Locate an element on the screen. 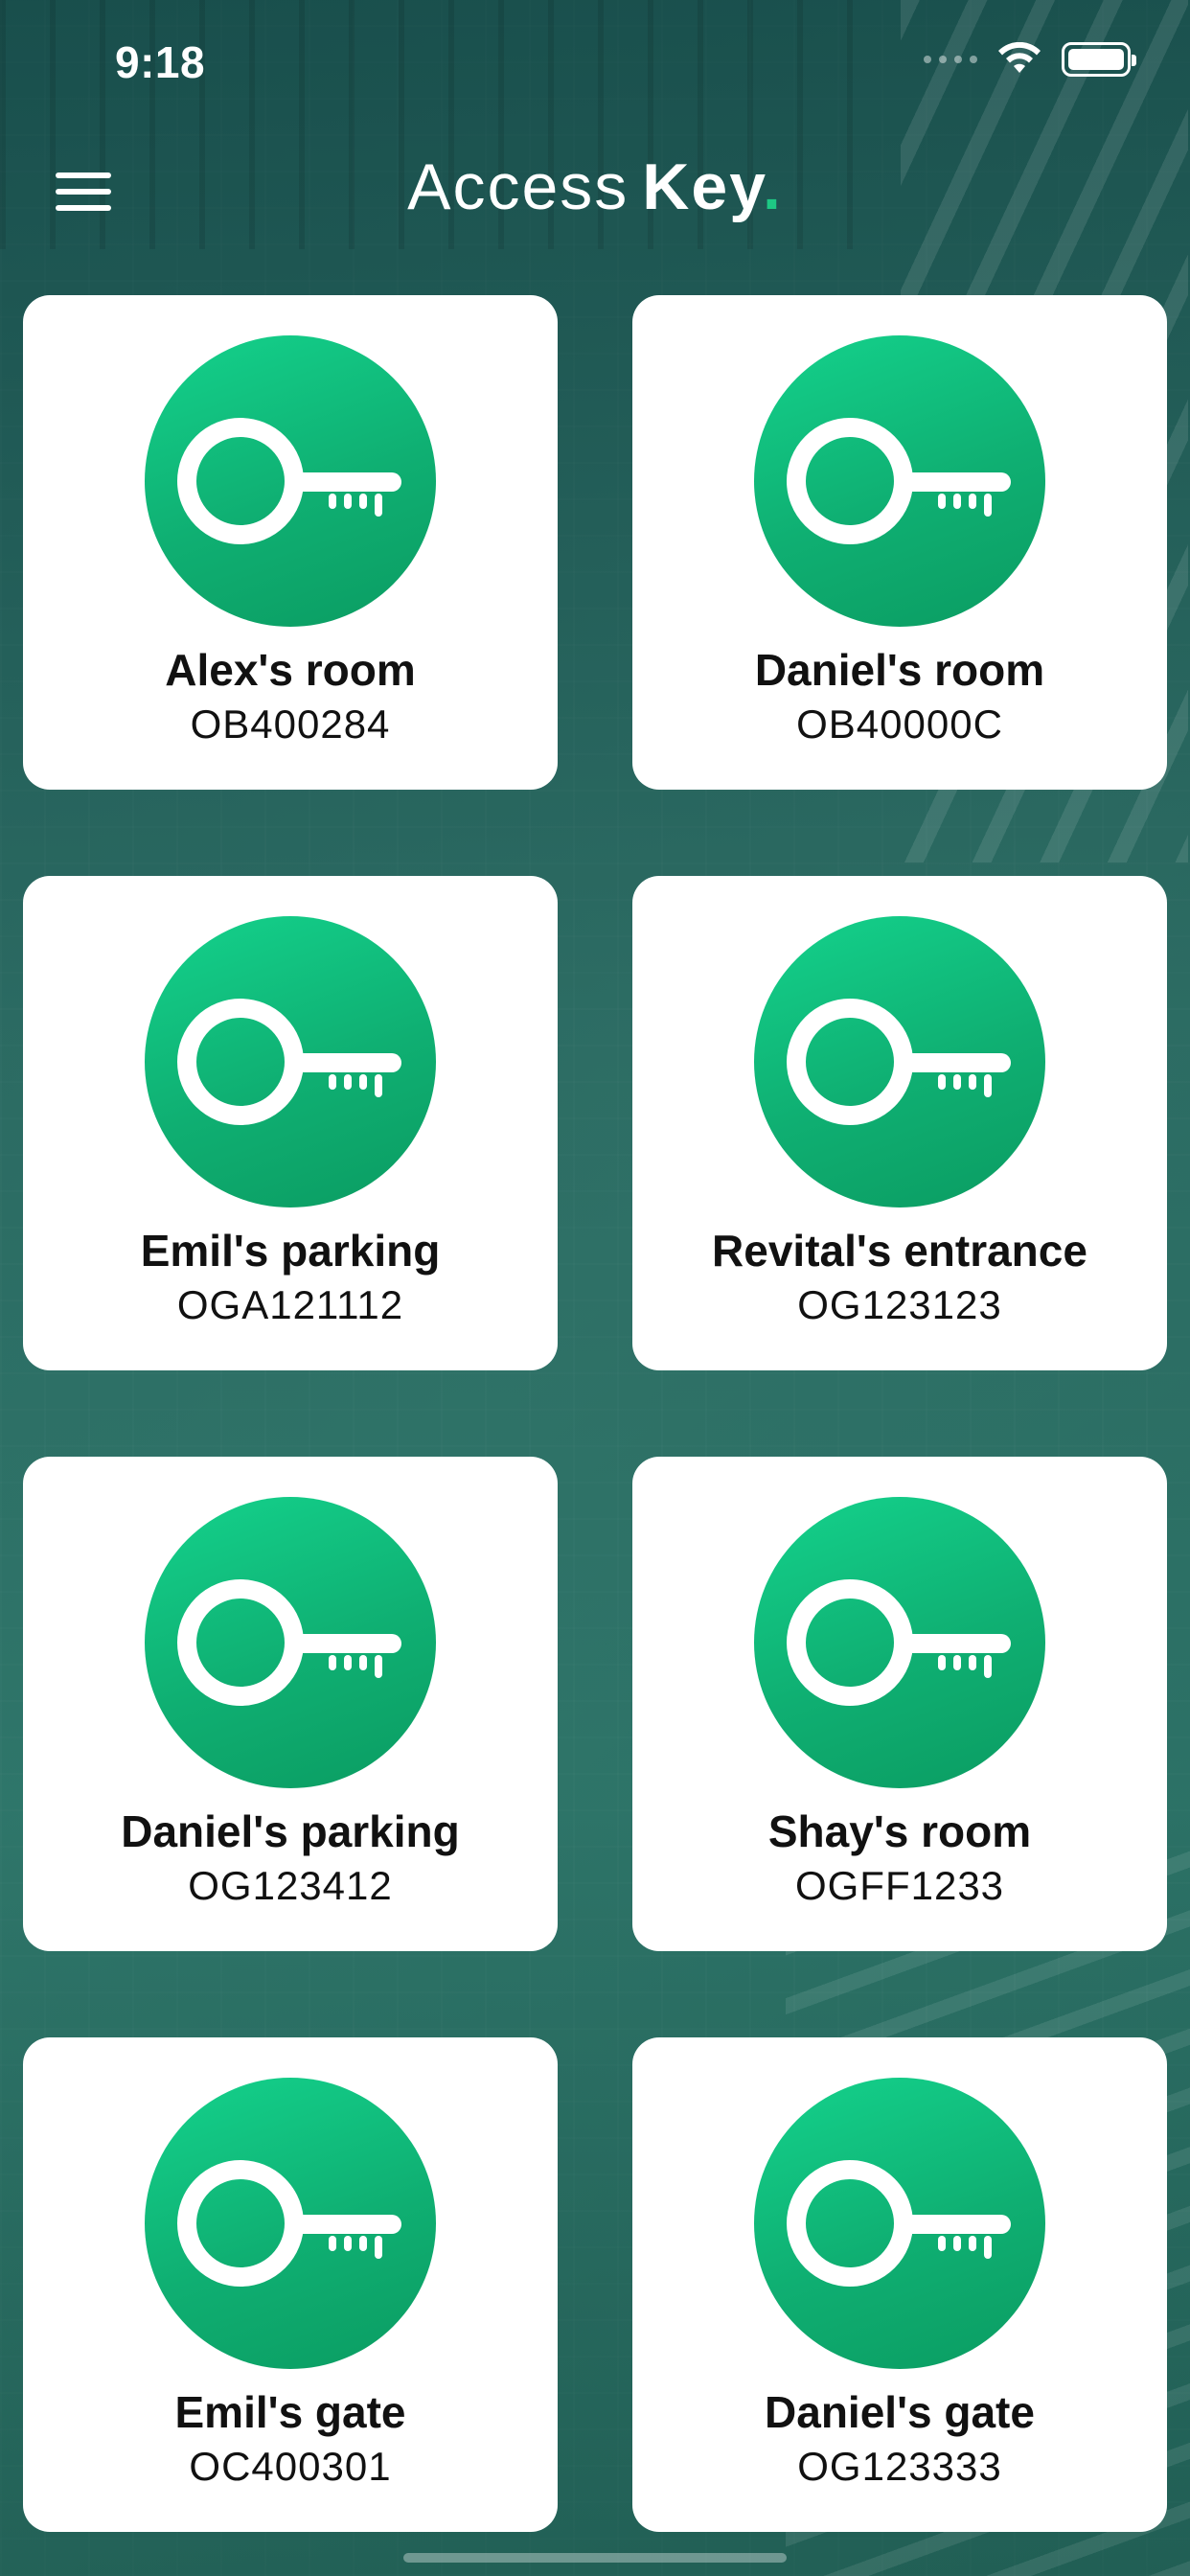 The width and height of the screenshot is (1190, 2576). key-card: Emil's parking OGA121112 is located at coordinates (290, 1123).